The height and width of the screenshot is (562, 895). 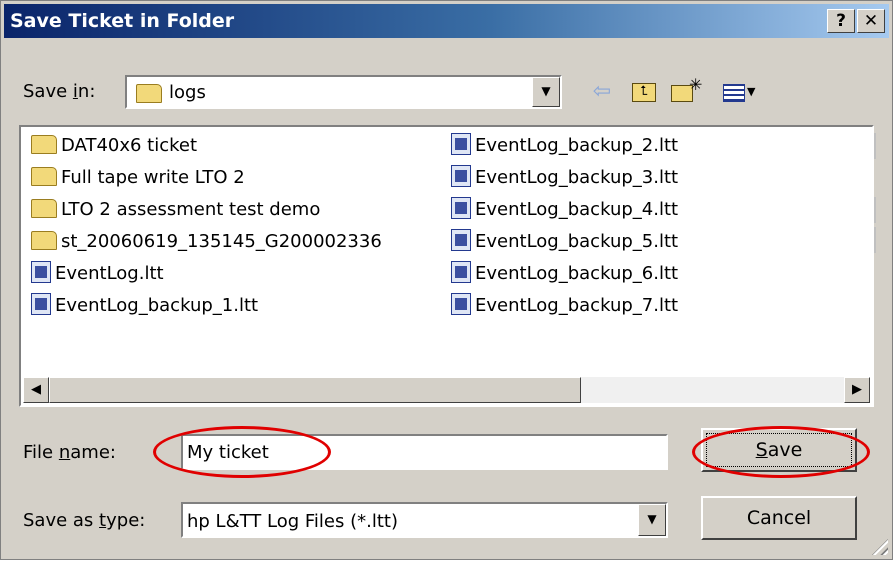 What do you see at coordinates (687, 91) in the screenshot?
I see `new-folder-icon: ✳` at bounding box center [687, 91].